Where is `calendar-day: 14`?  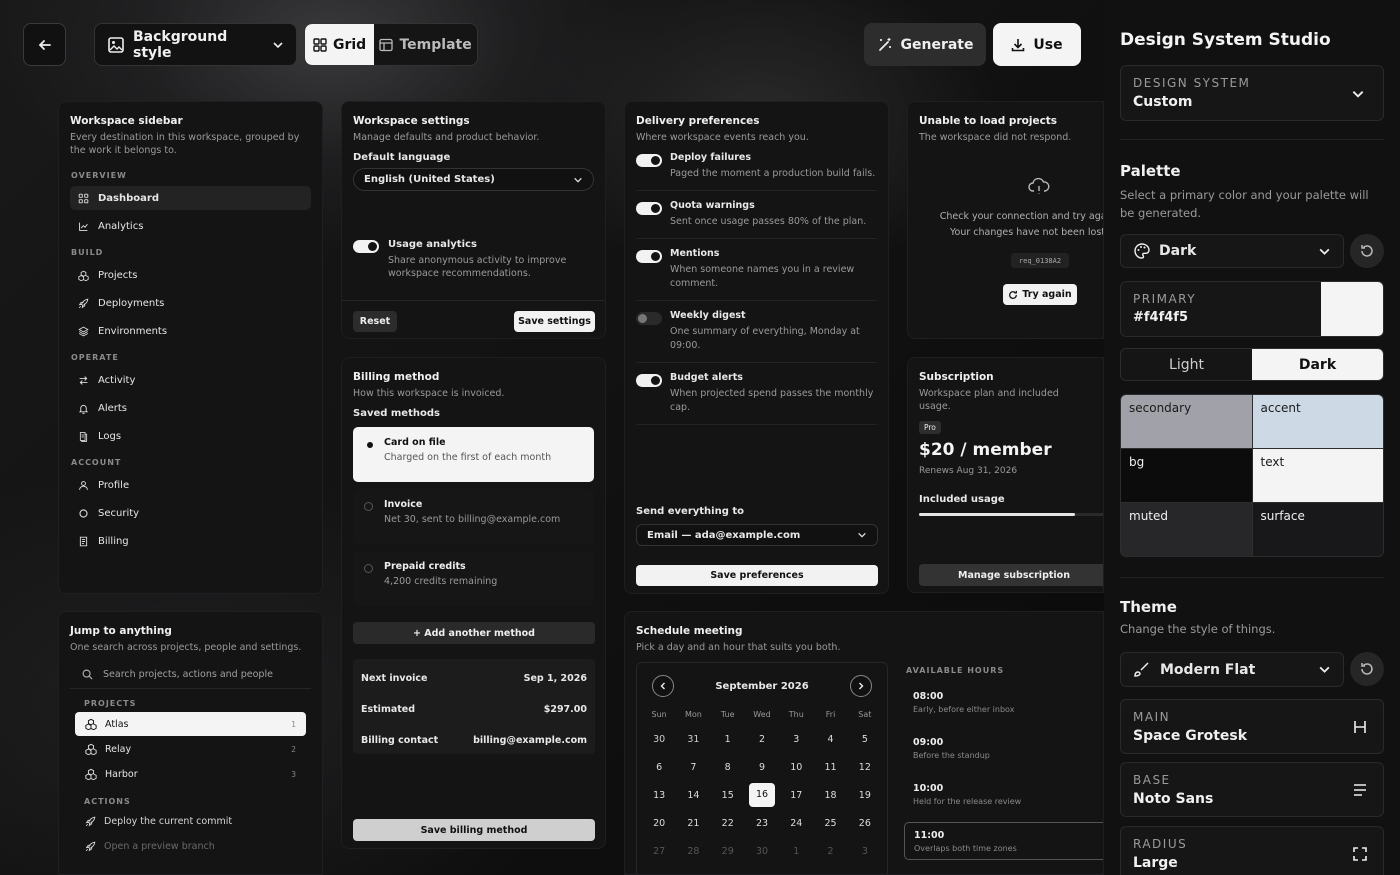
calendar-day: 14 is located at coordinates (693, 795).